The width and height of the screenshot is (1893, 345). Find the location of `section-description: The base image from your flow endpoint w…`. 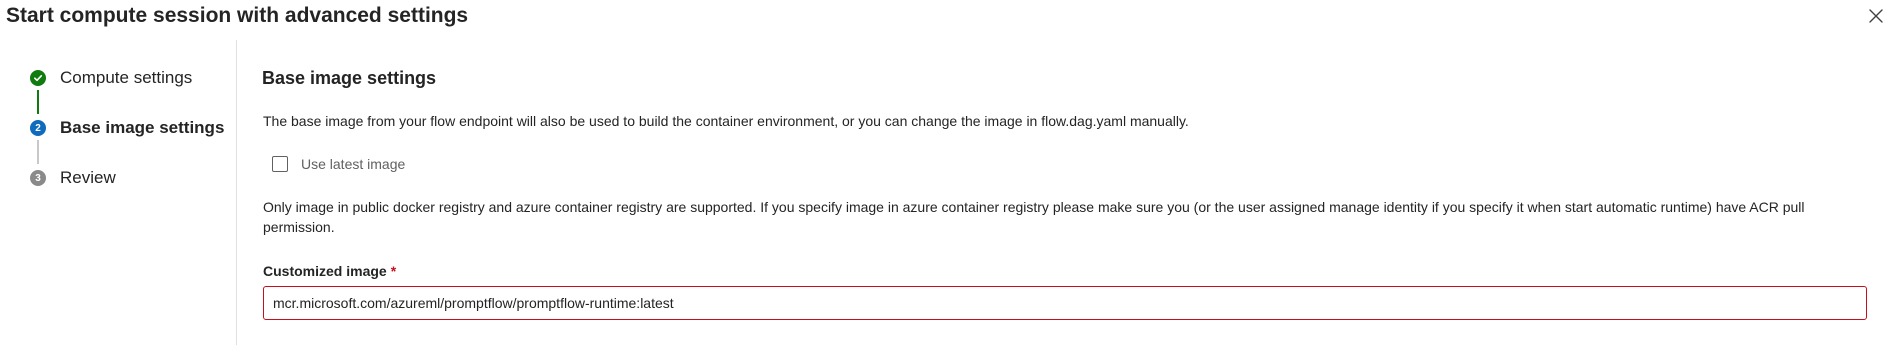

section-description: The base image from your flow endpoint w… is located at coordinates (726, 121).